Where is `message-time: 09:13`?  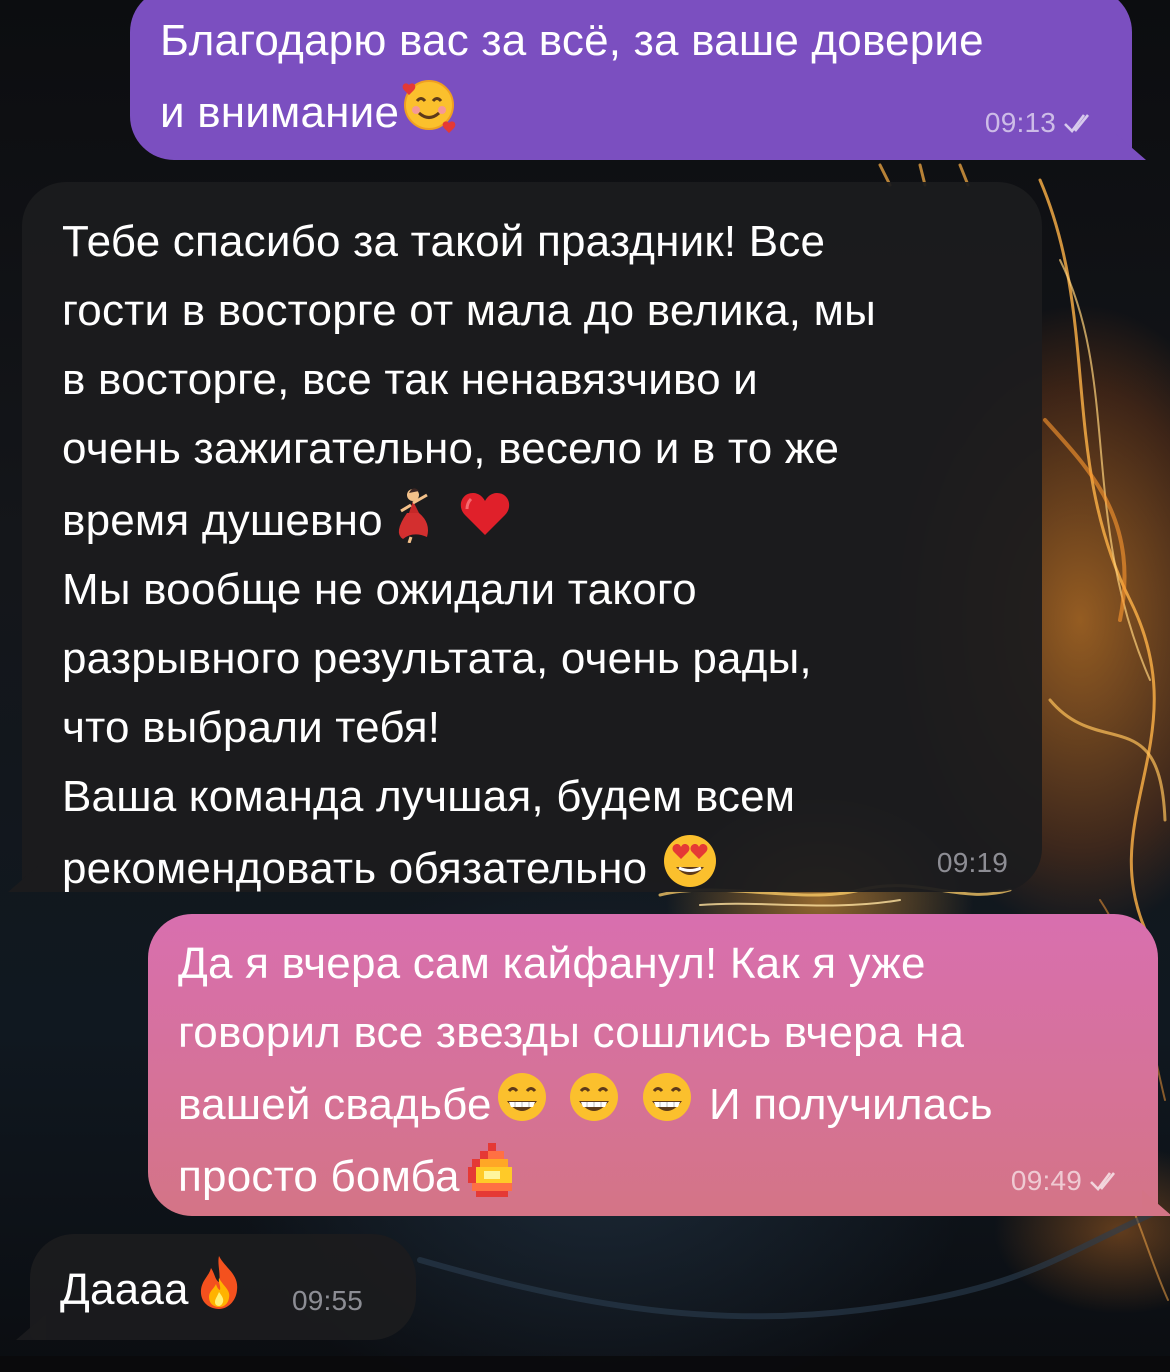
message-time: 09:13 is located at coordinates (1020, 122).